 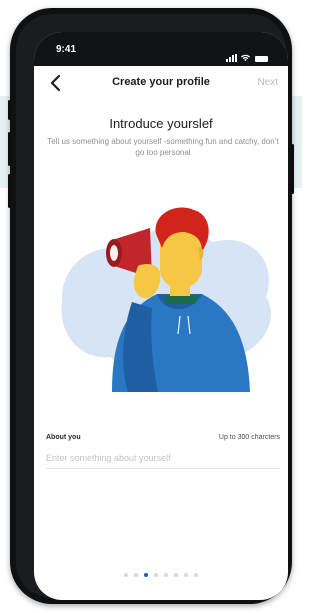 I want to click on page-indicator, so click(x=161, y=575).